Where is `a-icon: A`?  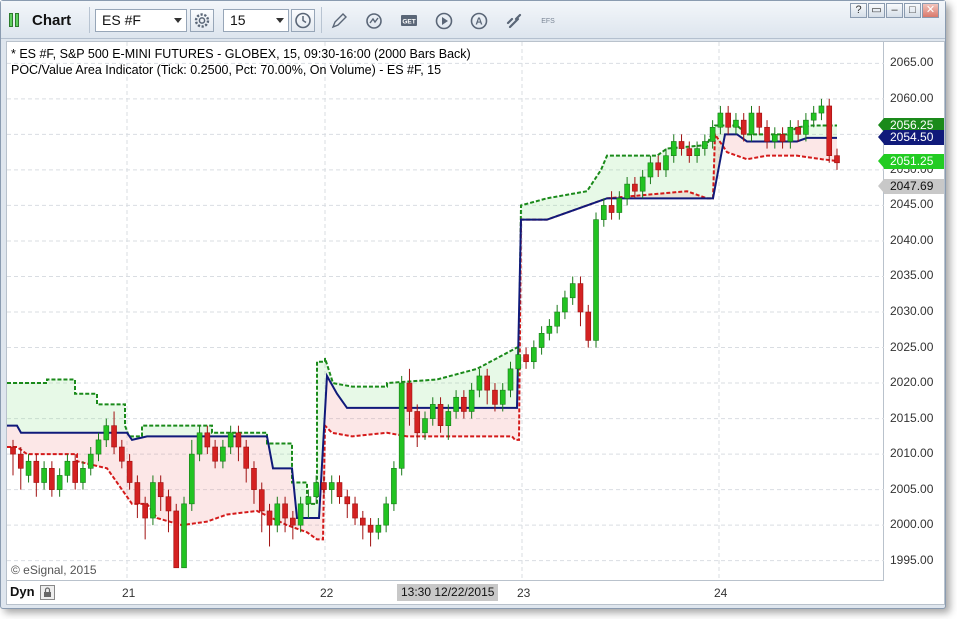
a-icon: A is located at coordinates (479, 21).